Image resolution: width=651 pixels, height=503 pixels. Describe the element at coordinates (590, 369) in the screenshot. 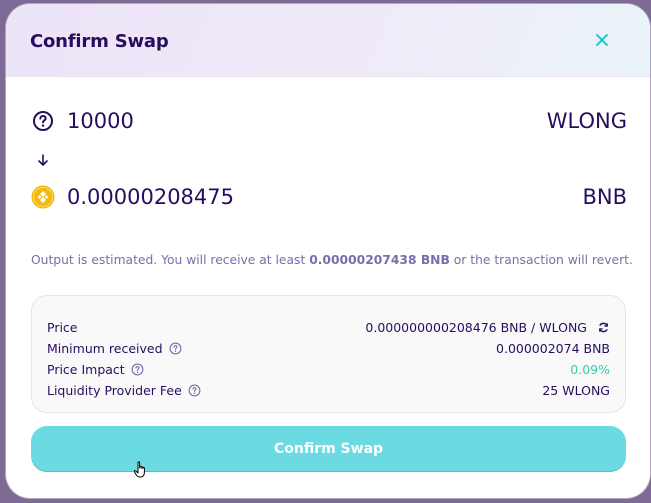

I see `price-impact-value: 0.09%` at that location.